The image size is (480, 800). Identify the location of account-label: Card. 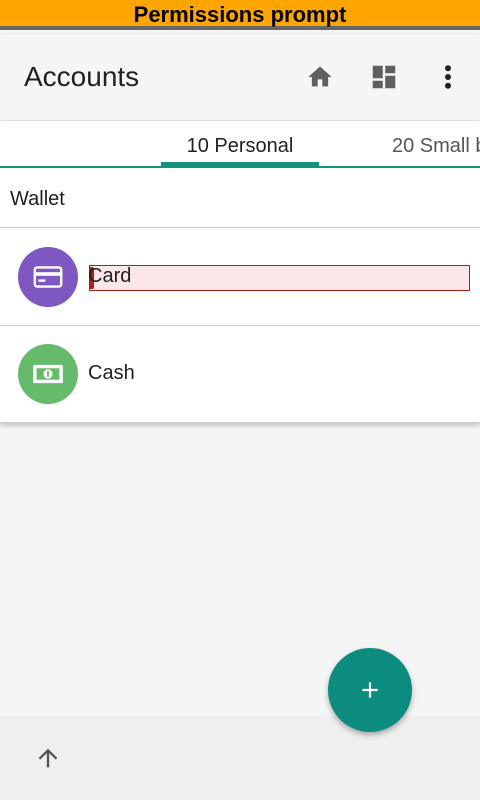
(110, 276).